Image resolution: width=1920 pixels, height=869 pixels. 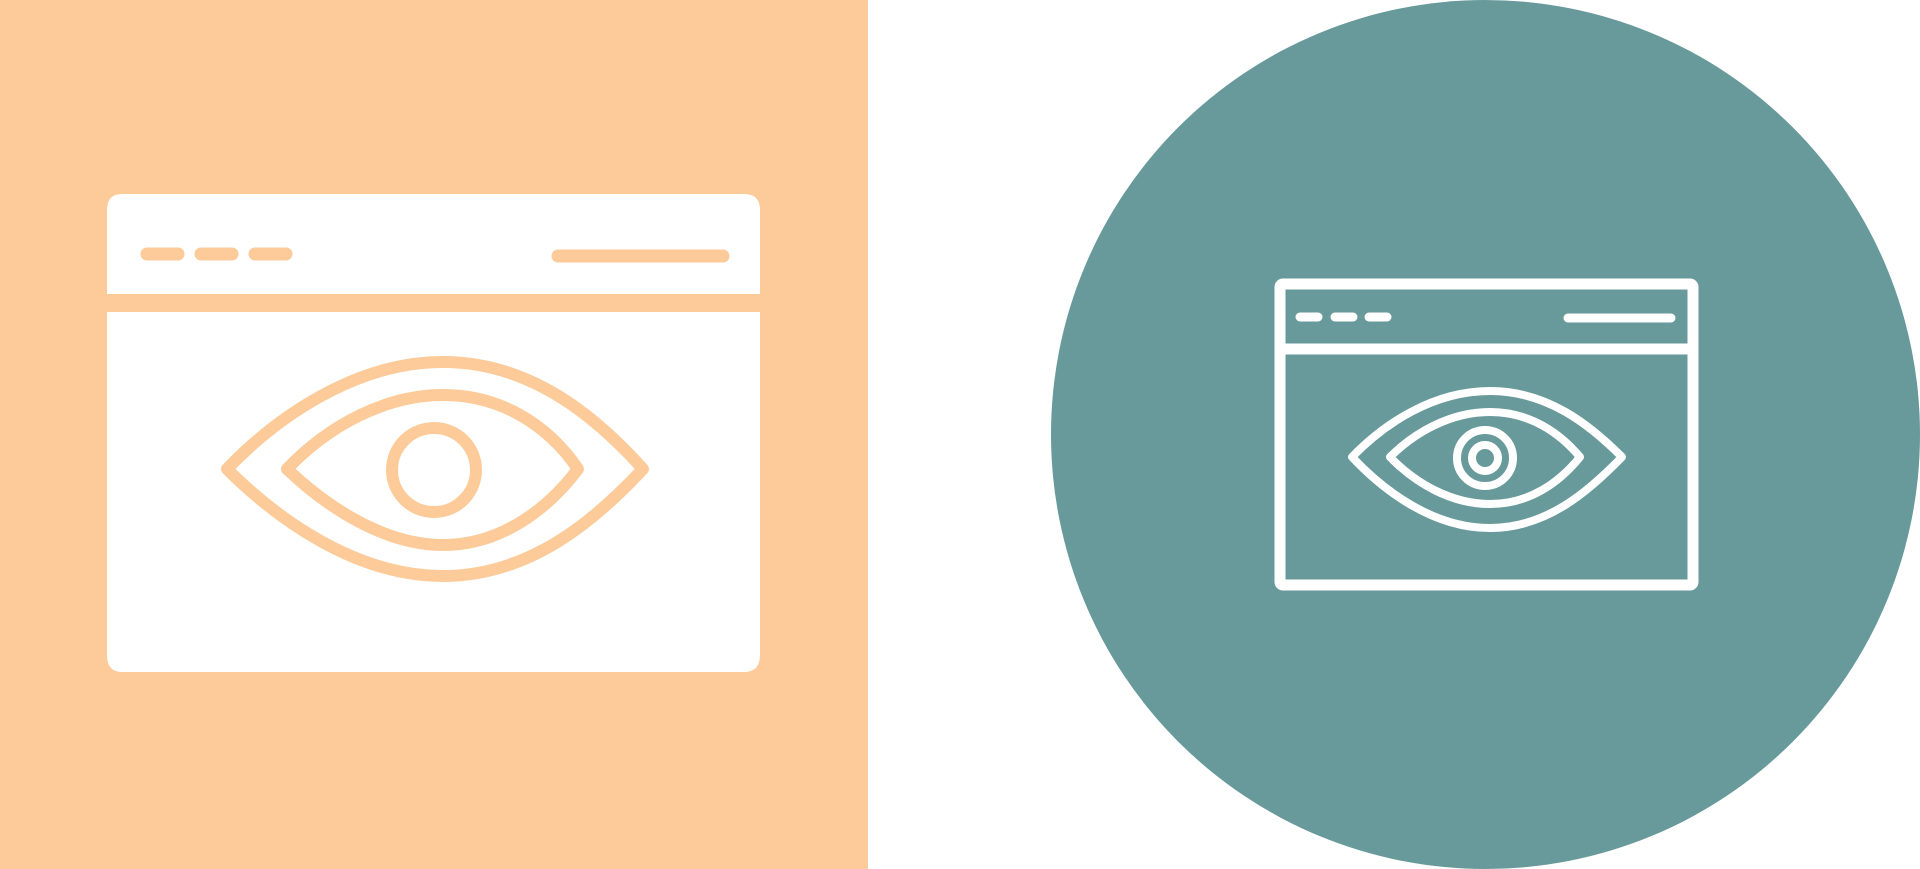 I want to click on browser-title-bar, so click(x=433, y=244).